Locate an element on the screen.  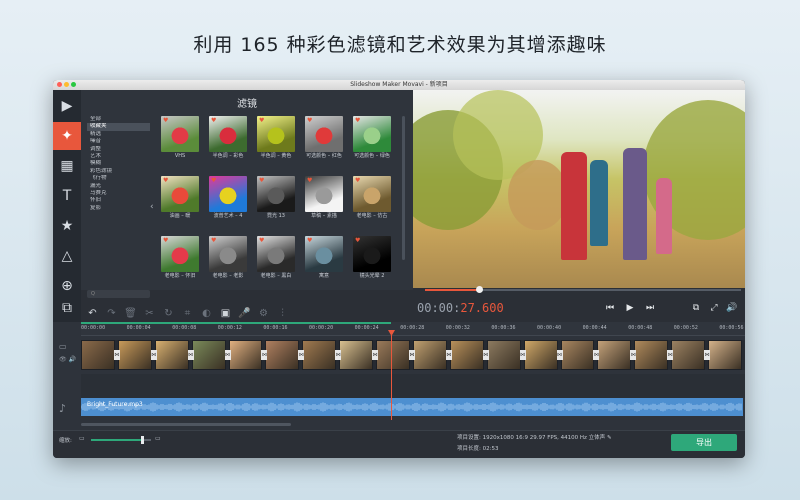
zoom-slider is located at coordinates (121, 440).